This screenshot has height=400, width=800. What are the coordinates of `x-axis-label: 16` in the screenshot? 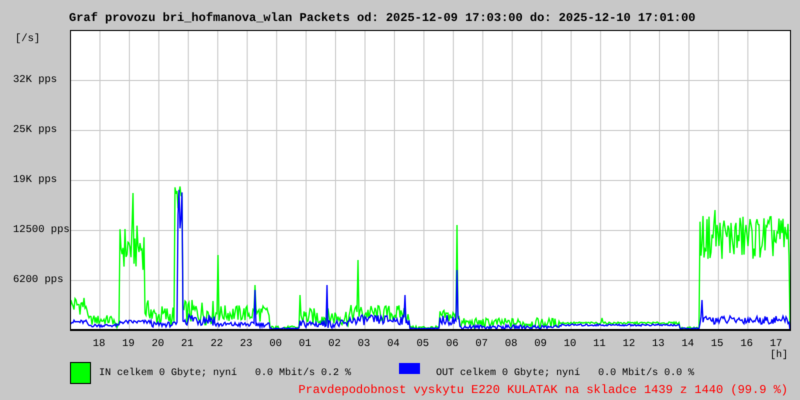 It's located at (746, 344).